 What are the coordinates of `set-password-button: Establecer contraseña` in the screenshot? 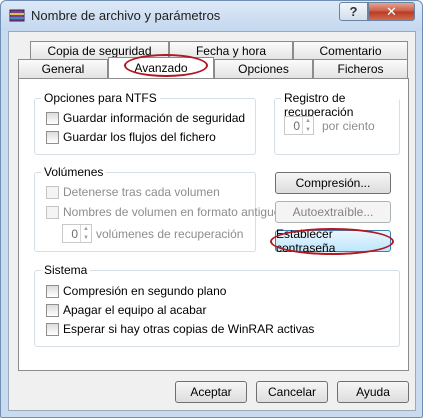 It's located at (333, 241).